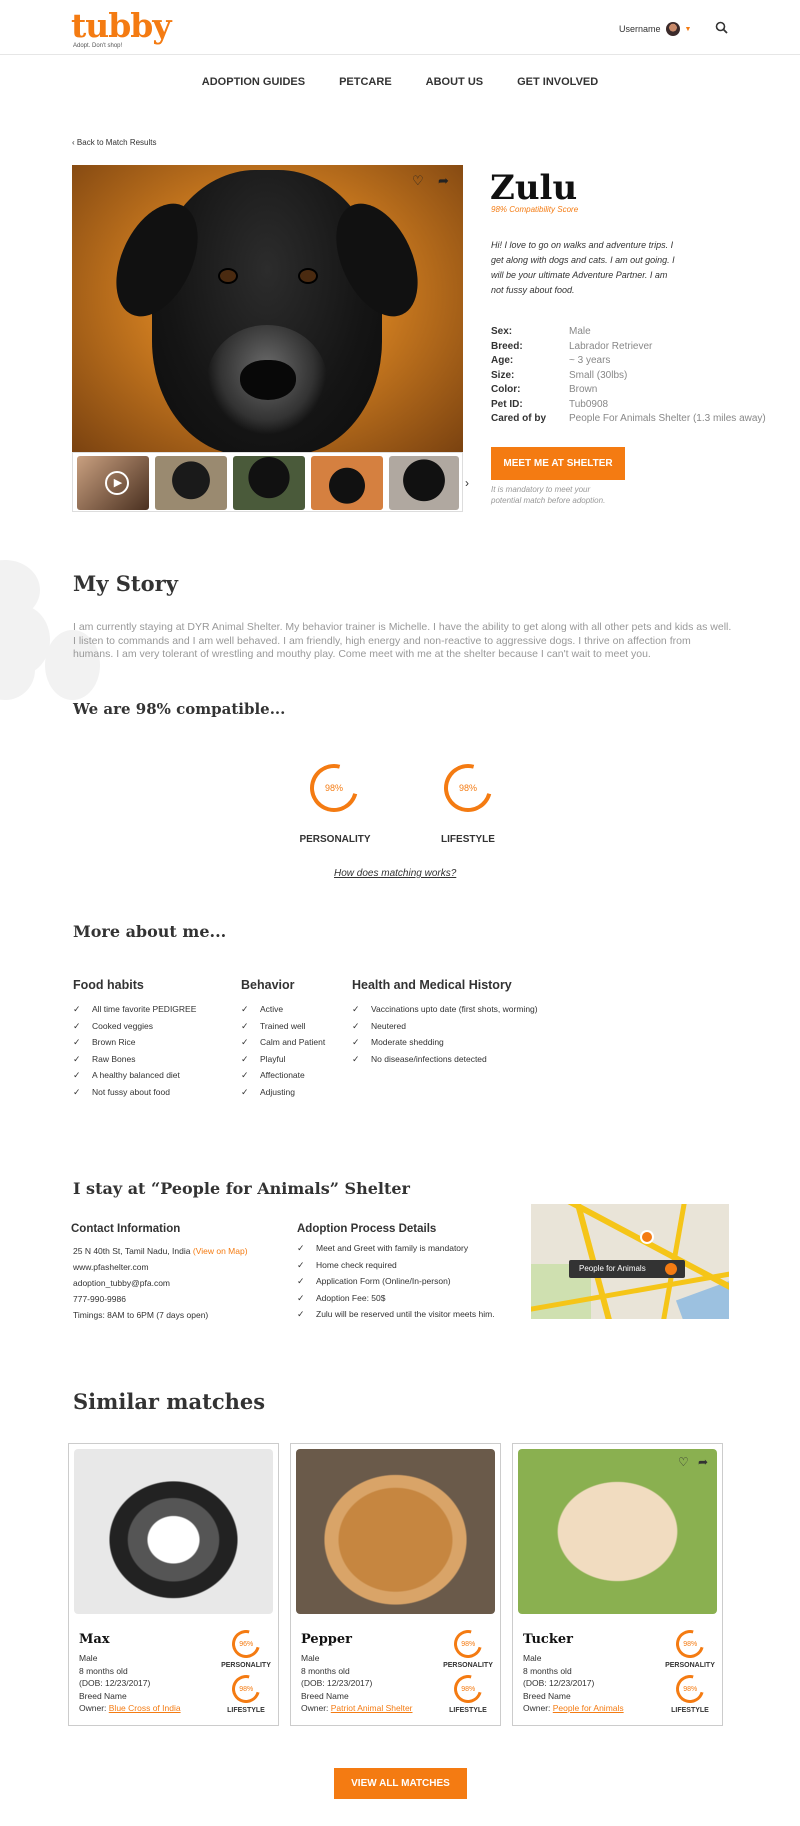  What do you see at coordinates (117, 483) in the screenshot?
I see `play-icon: ▶` at bounding box center [117, 483].